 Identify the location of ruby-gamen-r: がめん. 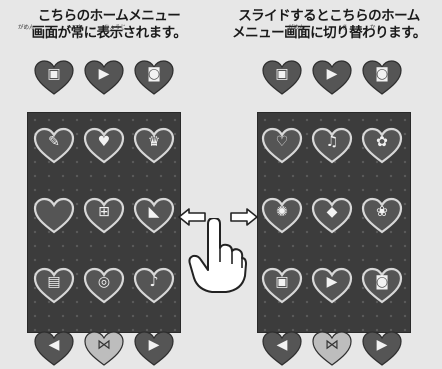
(296, 28).